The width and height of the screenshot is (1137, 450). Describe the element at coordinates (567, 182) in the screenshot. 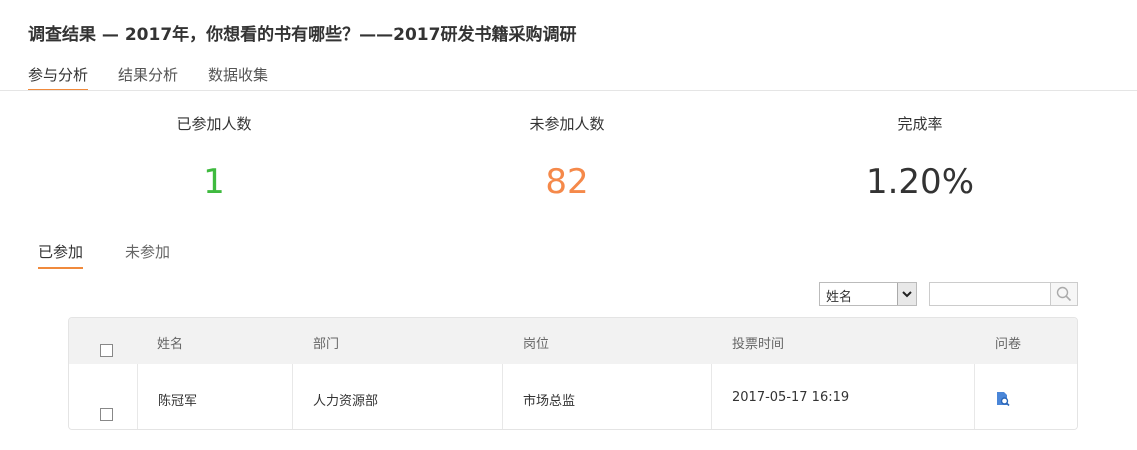

I see `stat-not-participated-value: 82` at that location.